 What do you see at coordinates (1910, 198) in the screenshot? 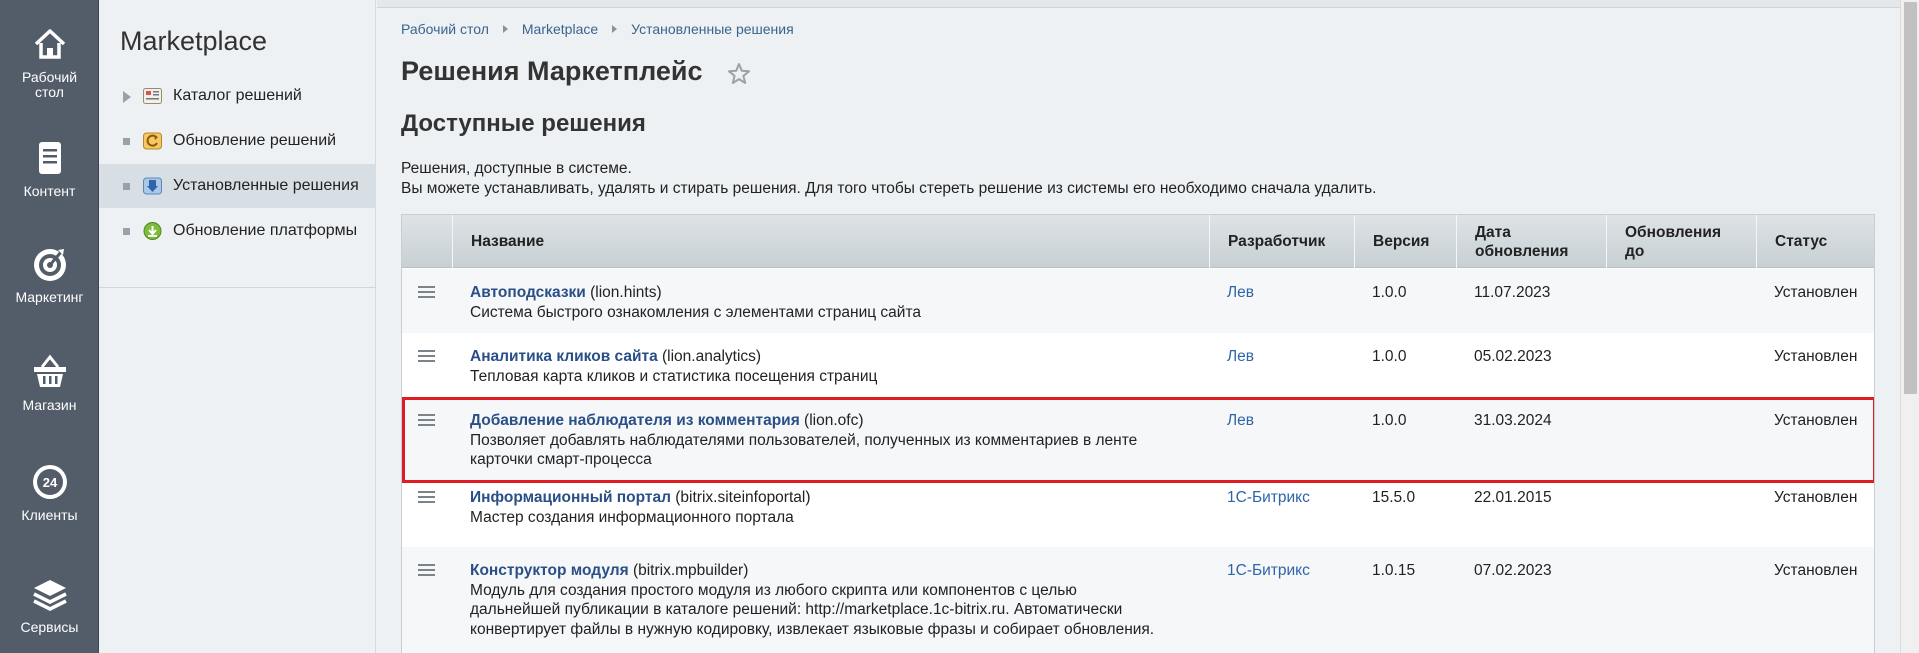
I see `scrollbar-thumb` at bounding box center [1910, 198].